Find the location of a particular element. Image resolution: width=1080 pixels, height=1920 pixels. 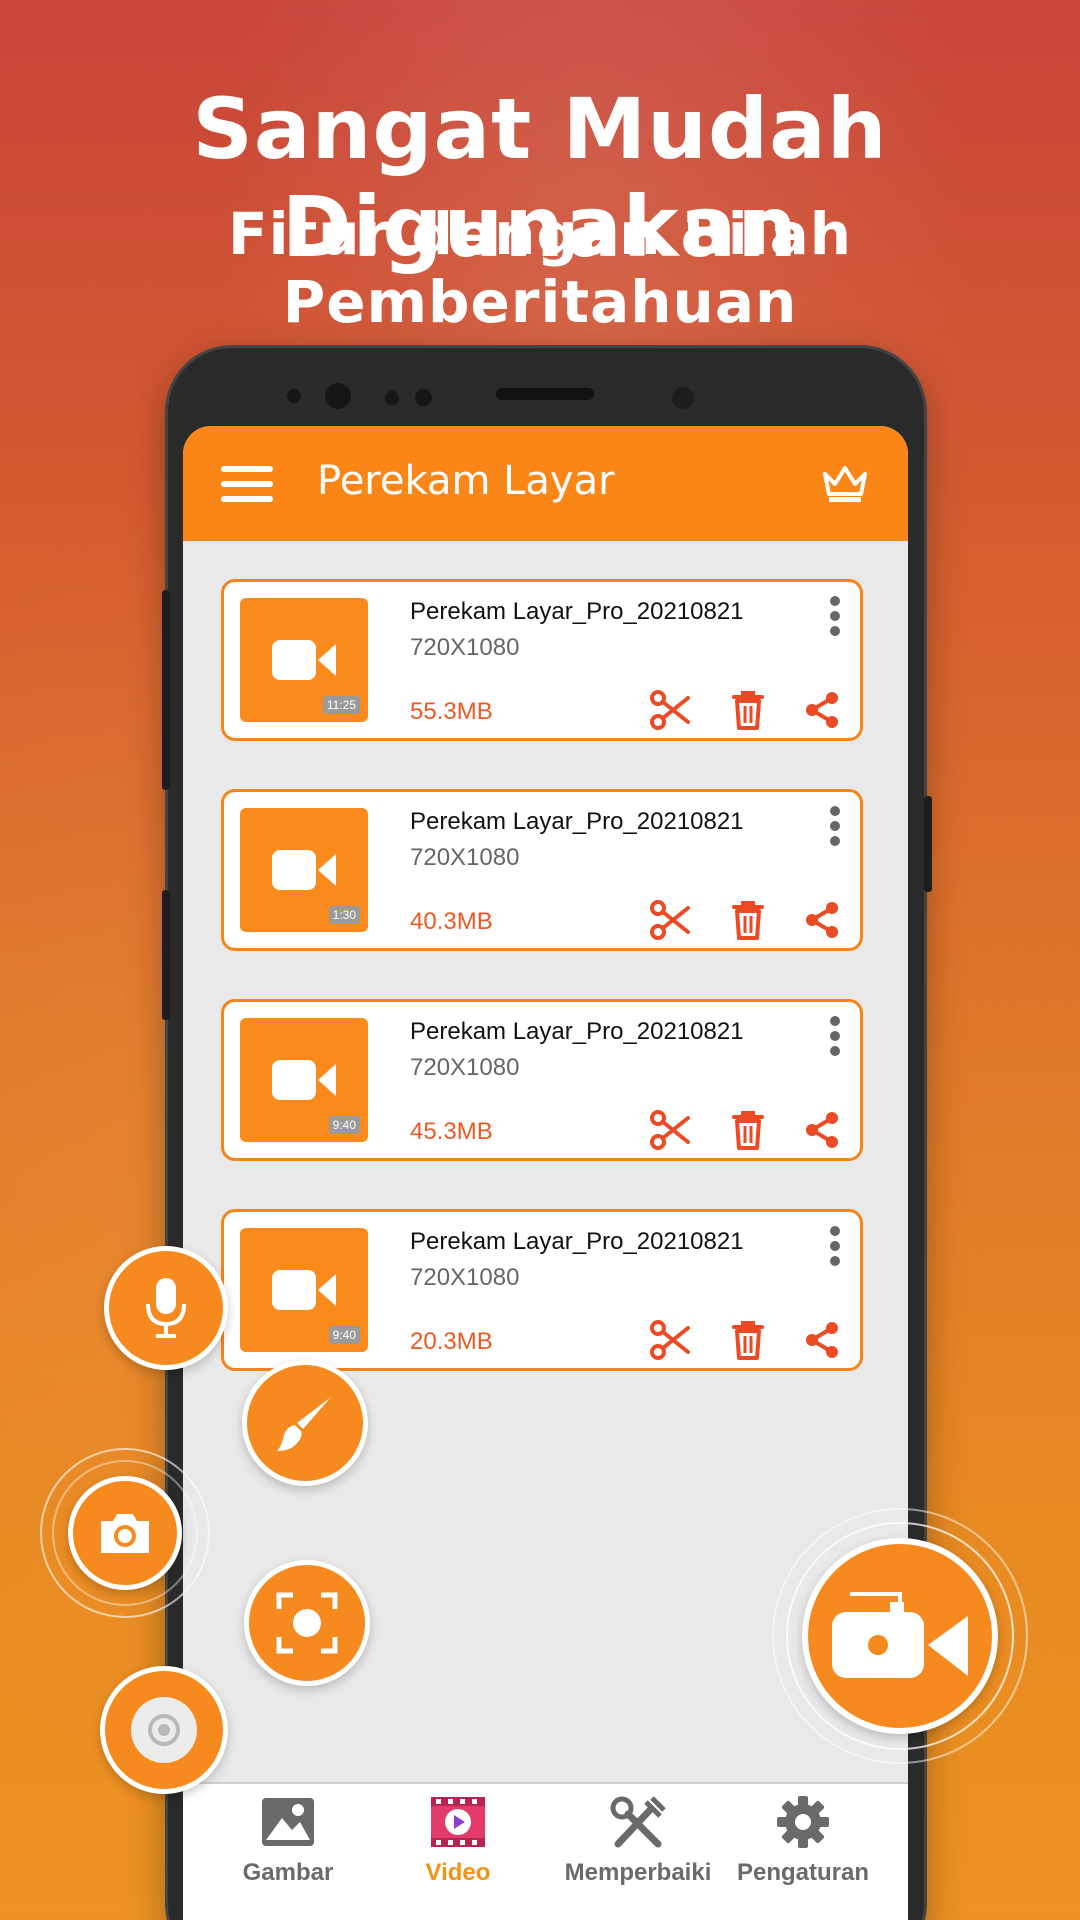

video-thumbnail: 11:25 is located at coordinates (304, 660).